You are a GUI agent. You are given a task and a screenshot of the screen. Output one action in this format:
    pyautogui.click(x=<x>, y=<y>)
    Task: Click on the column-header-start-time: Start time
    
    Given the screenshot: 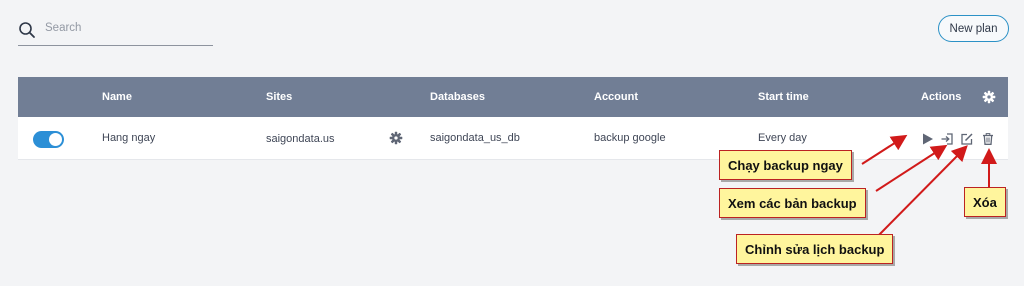 What is the action you would take?
    pyautogui.click(x=783, y=97)
    